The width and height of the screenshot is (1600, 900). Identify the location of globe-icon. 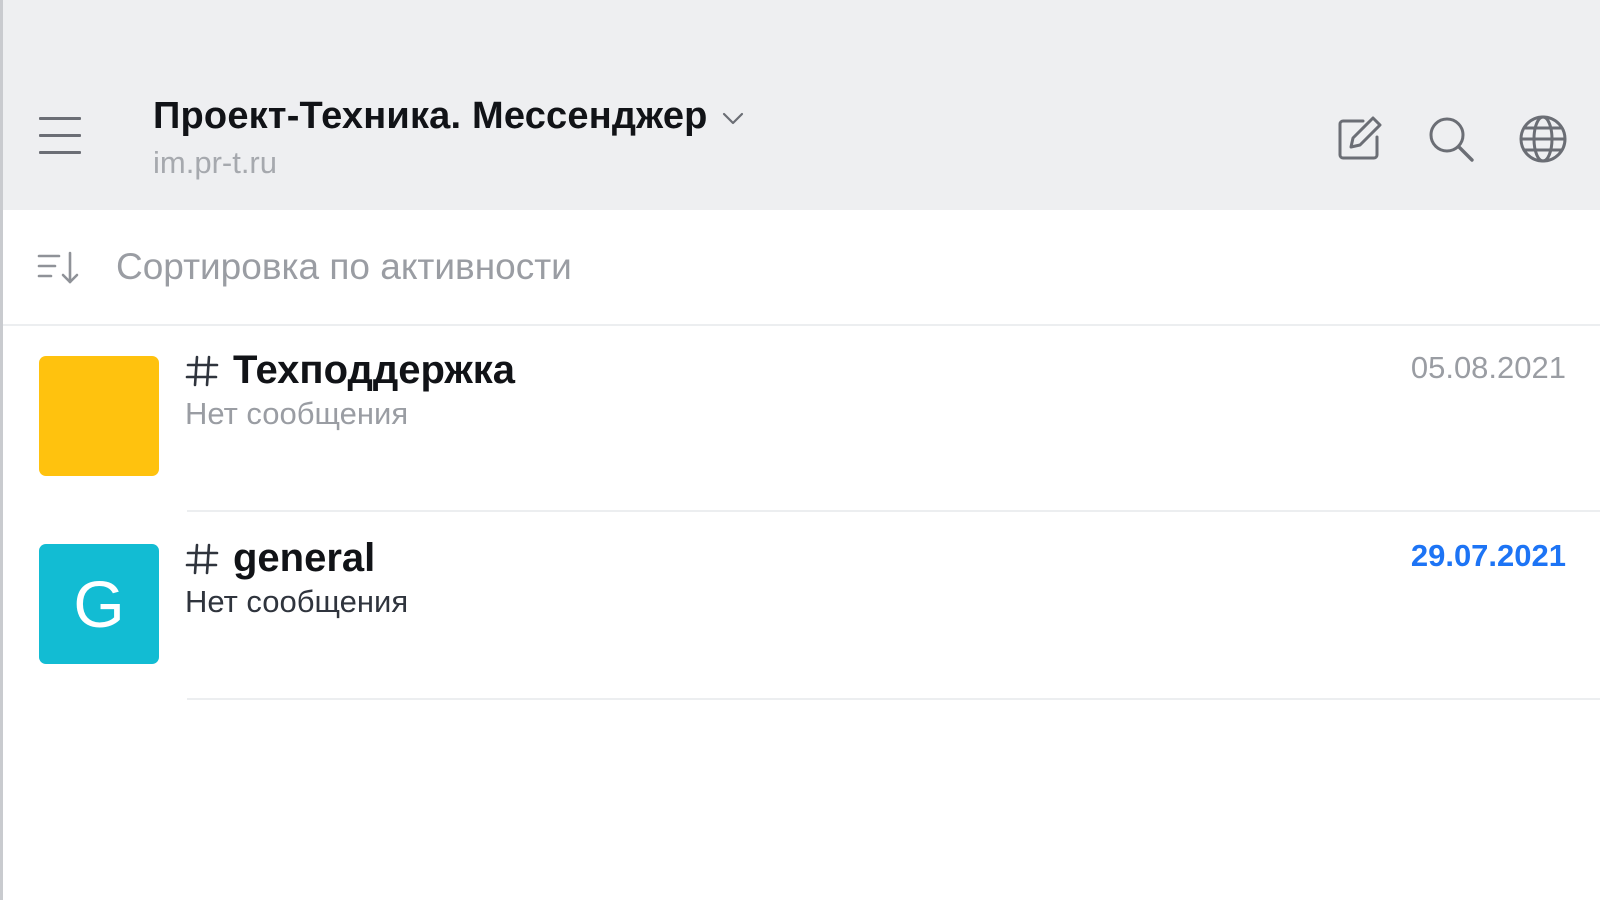
(1543, 139).